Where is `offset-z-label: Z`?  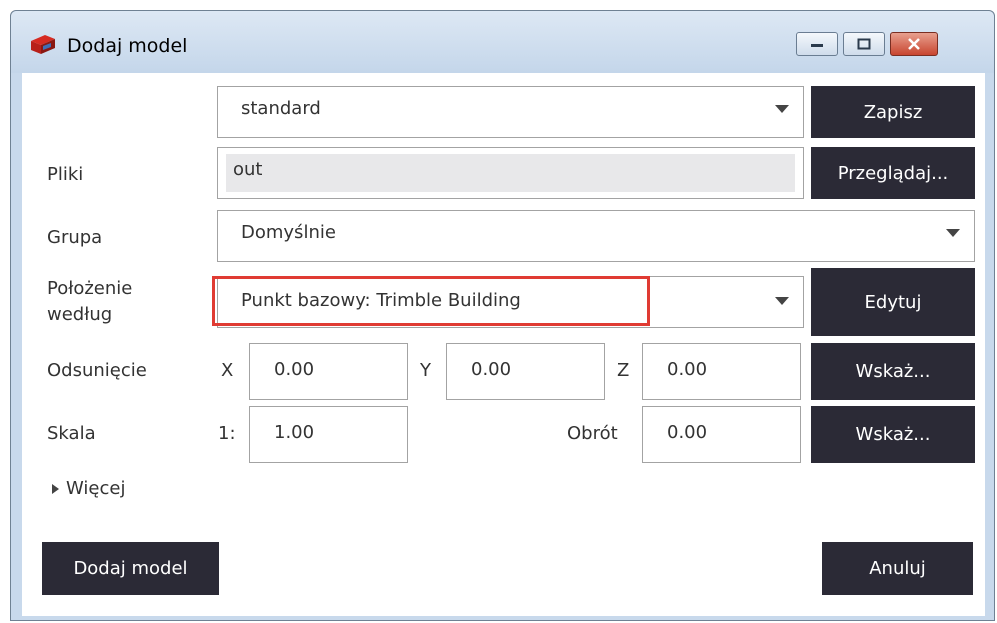
offset-z-label: Z is located at coordinates (623, 370).